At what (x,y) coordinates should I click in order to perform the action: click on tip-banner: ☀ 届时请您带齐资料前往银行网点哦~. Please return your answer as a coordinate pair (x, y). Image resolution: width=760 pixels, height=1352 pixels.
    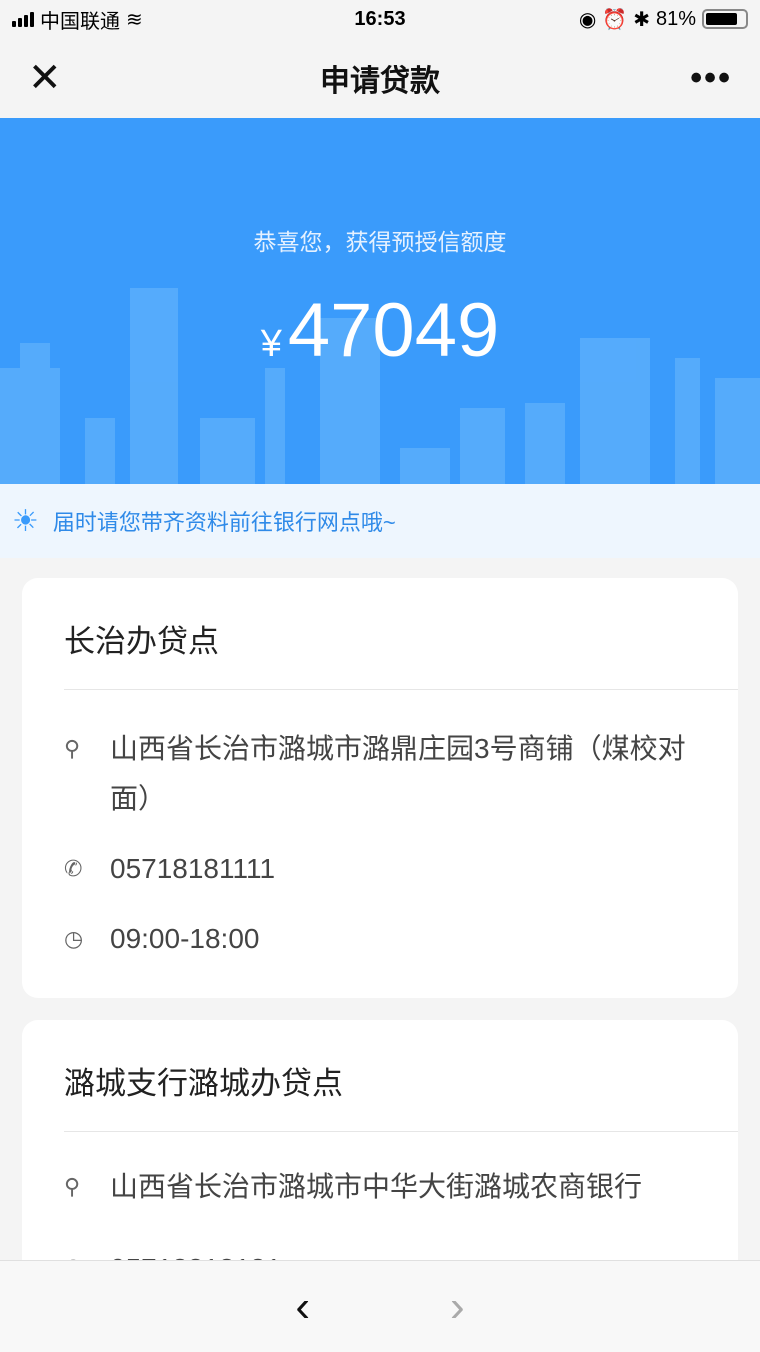
    Looking at the image, I should click on (380, 521).